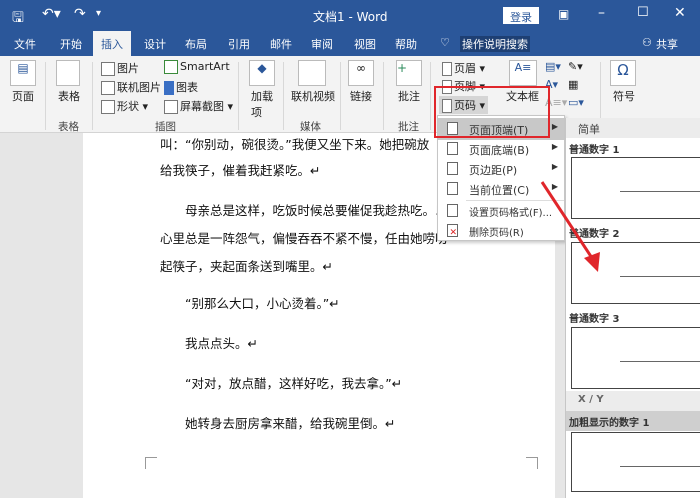 This screenshot has width=700, height=498. Describe the element at coordinates (553, 66) in the screenshot. I see `quick-parts-icon: ▤▾` at that location.